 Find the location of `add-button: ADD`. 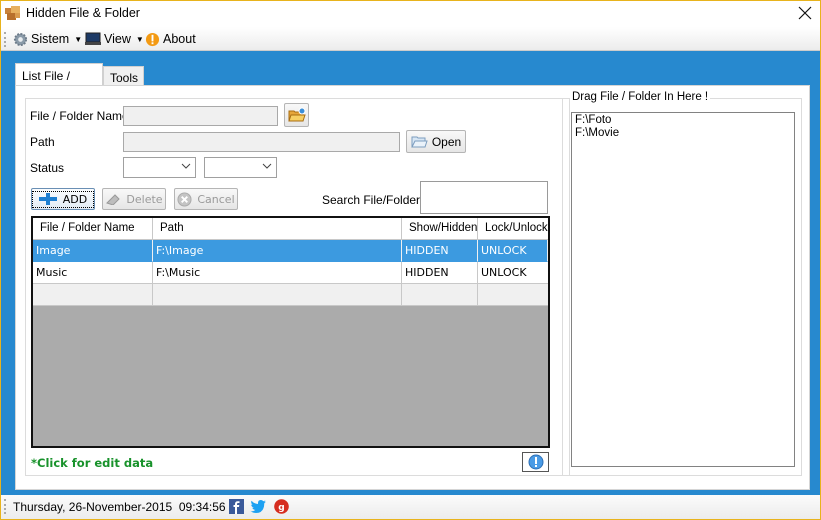

add-button: ADD is located at coordinates (63, 199).